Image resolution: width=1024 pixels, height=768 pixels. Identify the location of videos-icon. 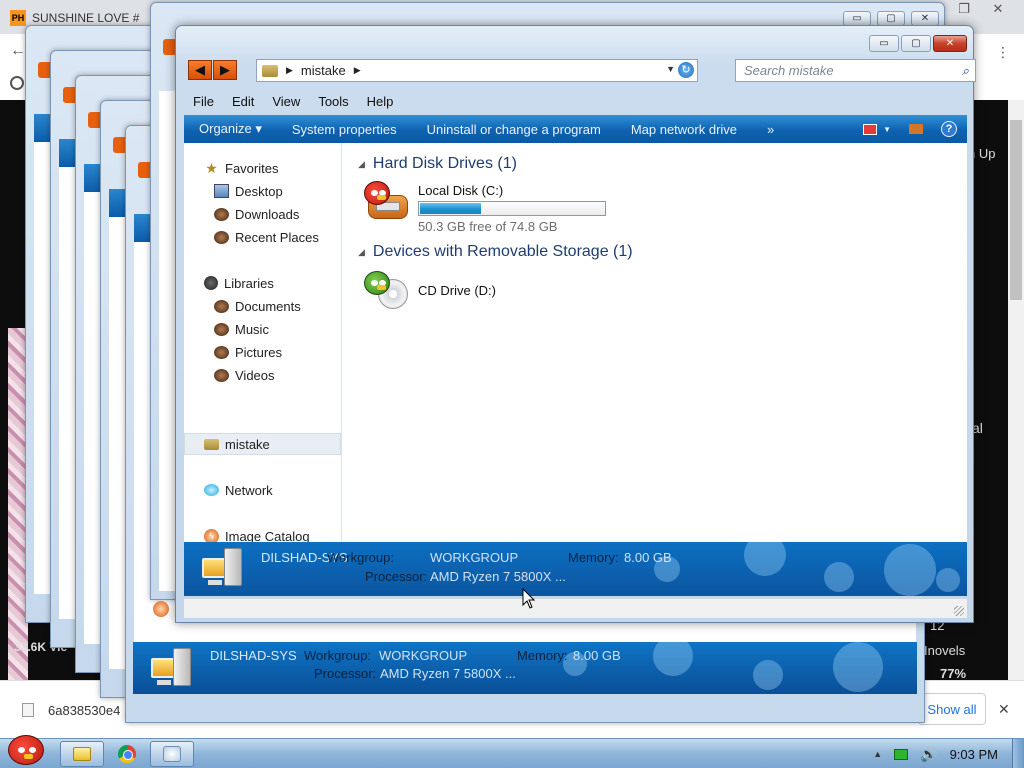
(221, 375).